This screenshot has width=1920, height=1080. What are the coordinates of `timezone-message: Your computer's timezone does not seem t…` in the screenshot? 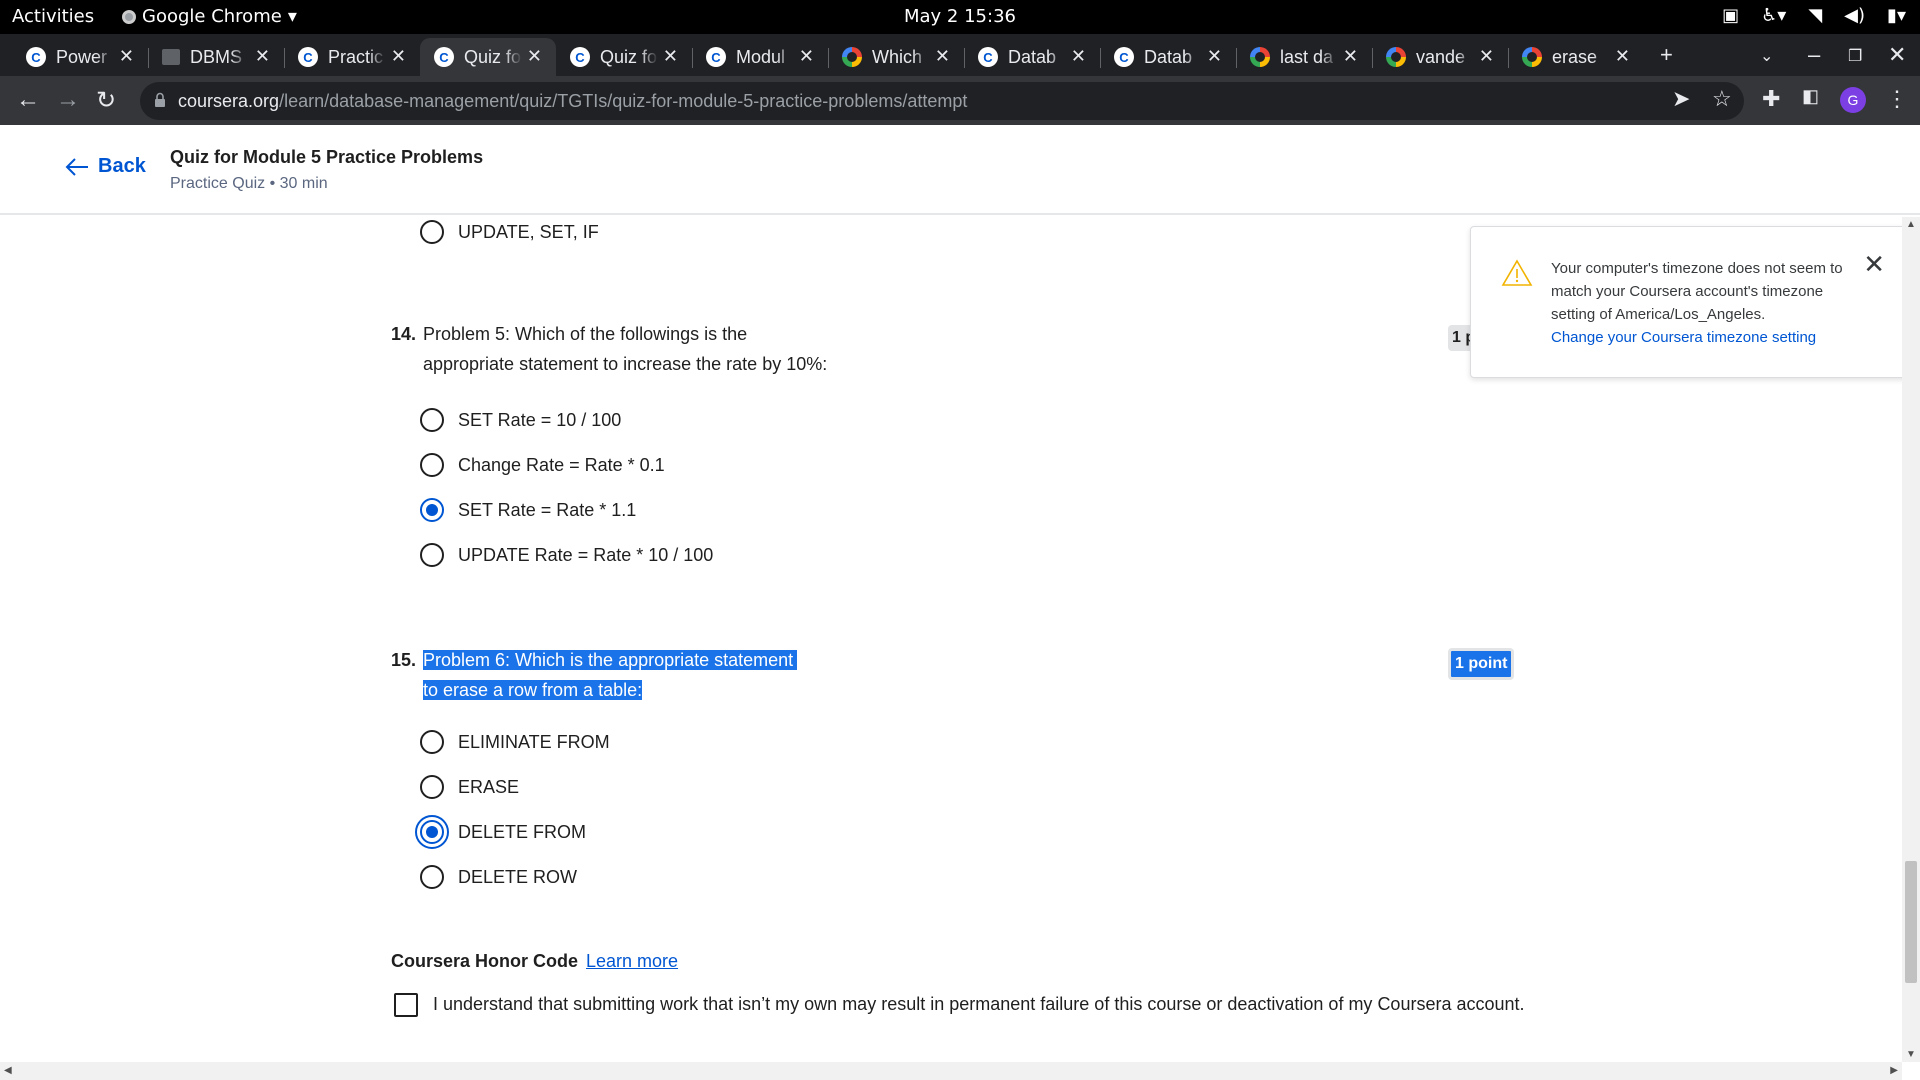 It's located at (1697, 291).